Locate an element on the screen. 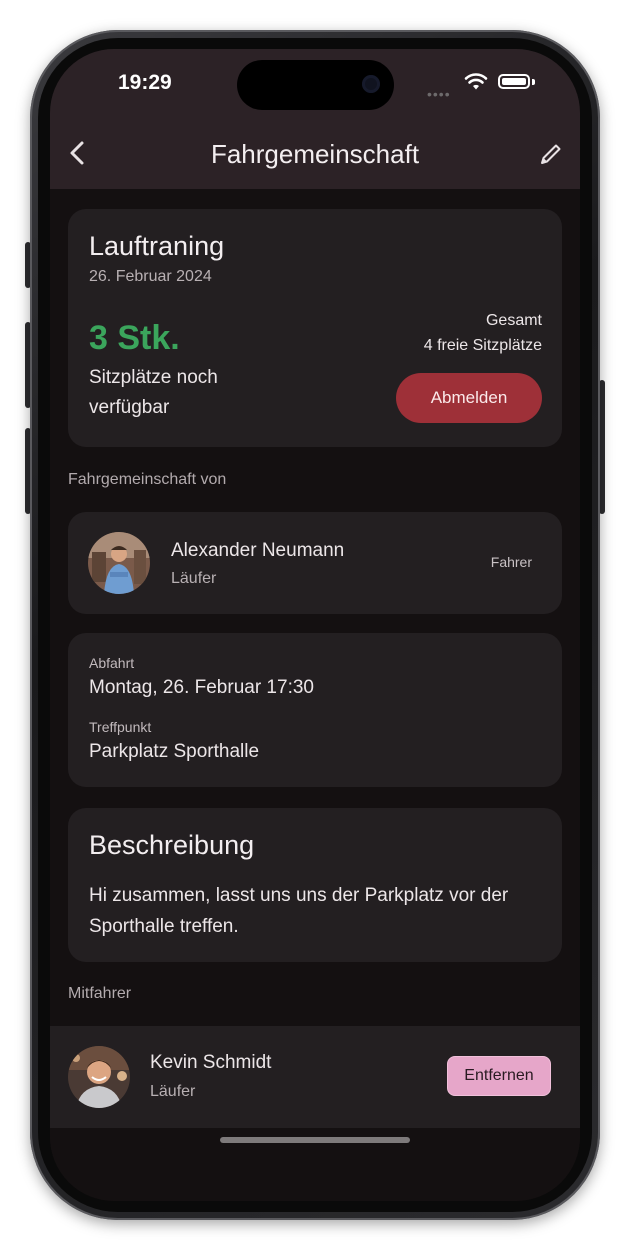 This screenshot has height=1250, width=630. wifi-icon is located at coordinates (476, 81).